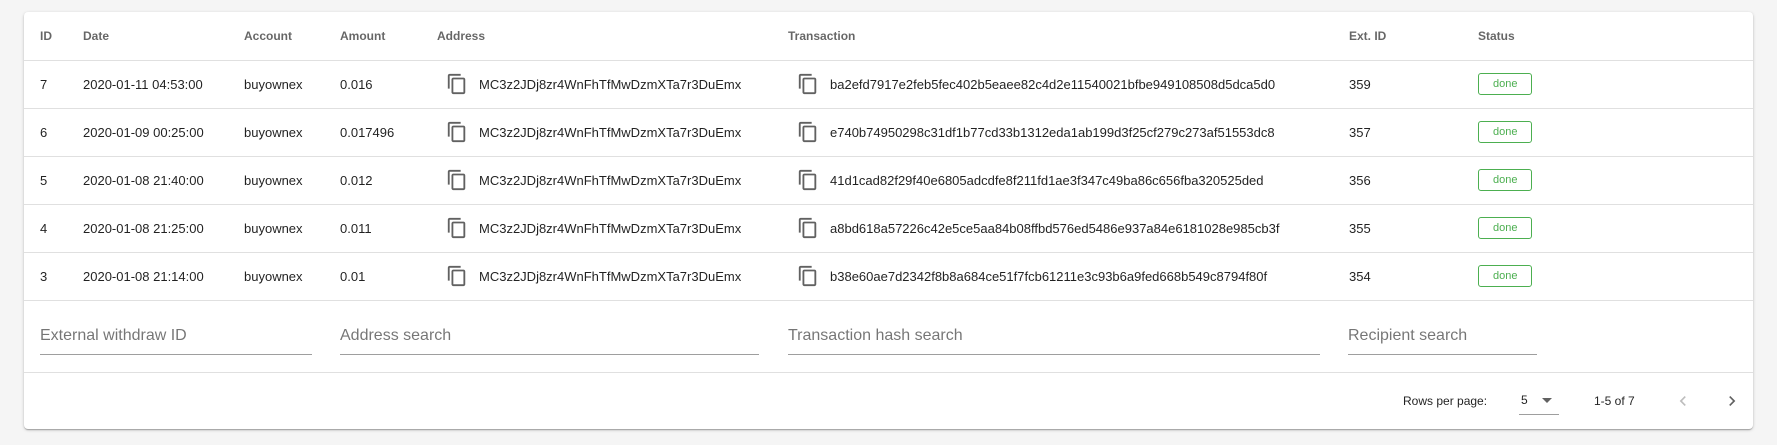 This screenshot has width=1777, height=445. Describe the element at coordinates (45, 276) in the screenshot. I see `cell-id: 3` at that location.